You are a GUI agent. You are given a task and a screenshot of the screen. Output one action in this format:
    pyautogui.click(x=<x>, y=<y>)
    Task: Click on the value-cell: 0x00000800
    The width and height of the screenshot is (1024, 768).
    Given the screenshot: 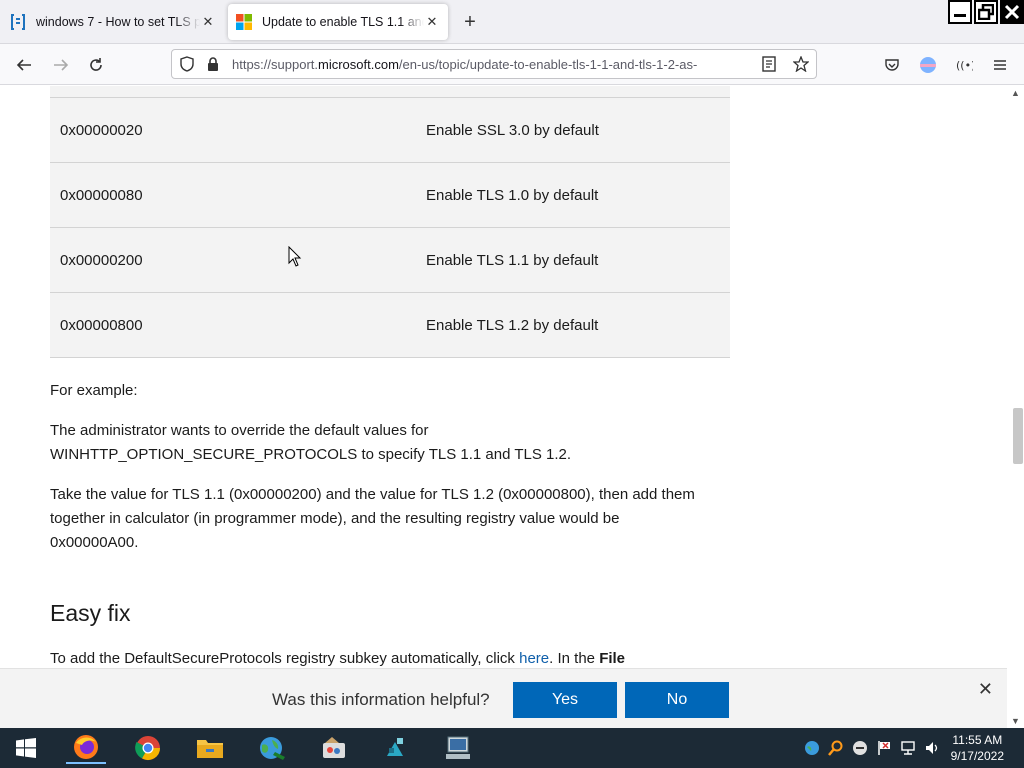 What is the action you would take?
    pyautogui.click(x=101, y=325)
    